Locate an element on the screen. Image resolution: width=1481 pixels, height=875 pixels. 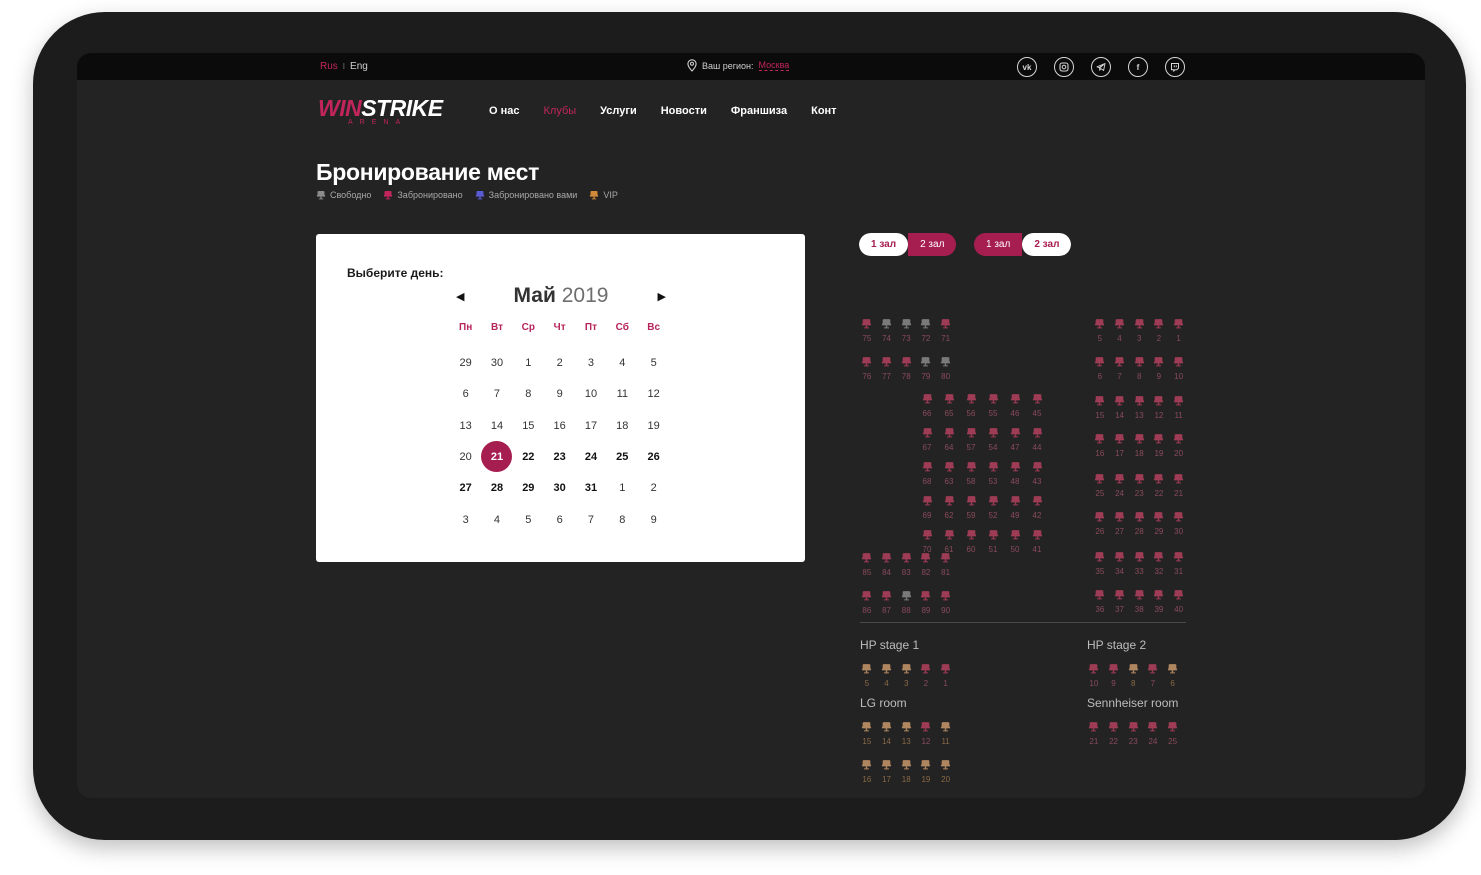
seat: 78 is located at coordinates (906, 368).